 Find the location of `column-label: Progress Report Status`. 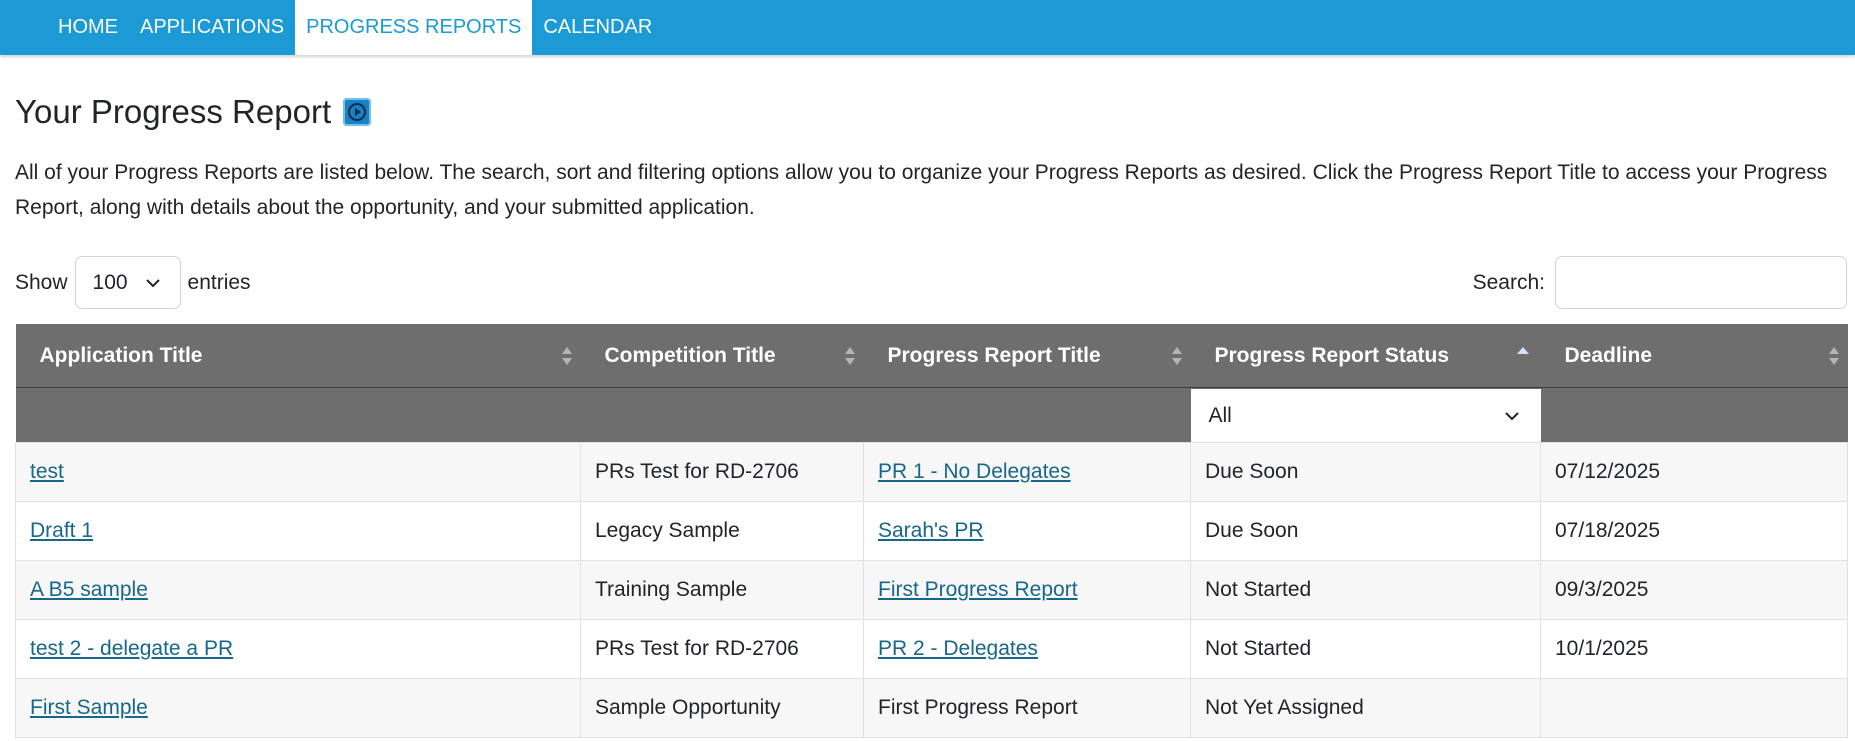

column-label: Progress Report Status is located at coordinates (1332, 355).